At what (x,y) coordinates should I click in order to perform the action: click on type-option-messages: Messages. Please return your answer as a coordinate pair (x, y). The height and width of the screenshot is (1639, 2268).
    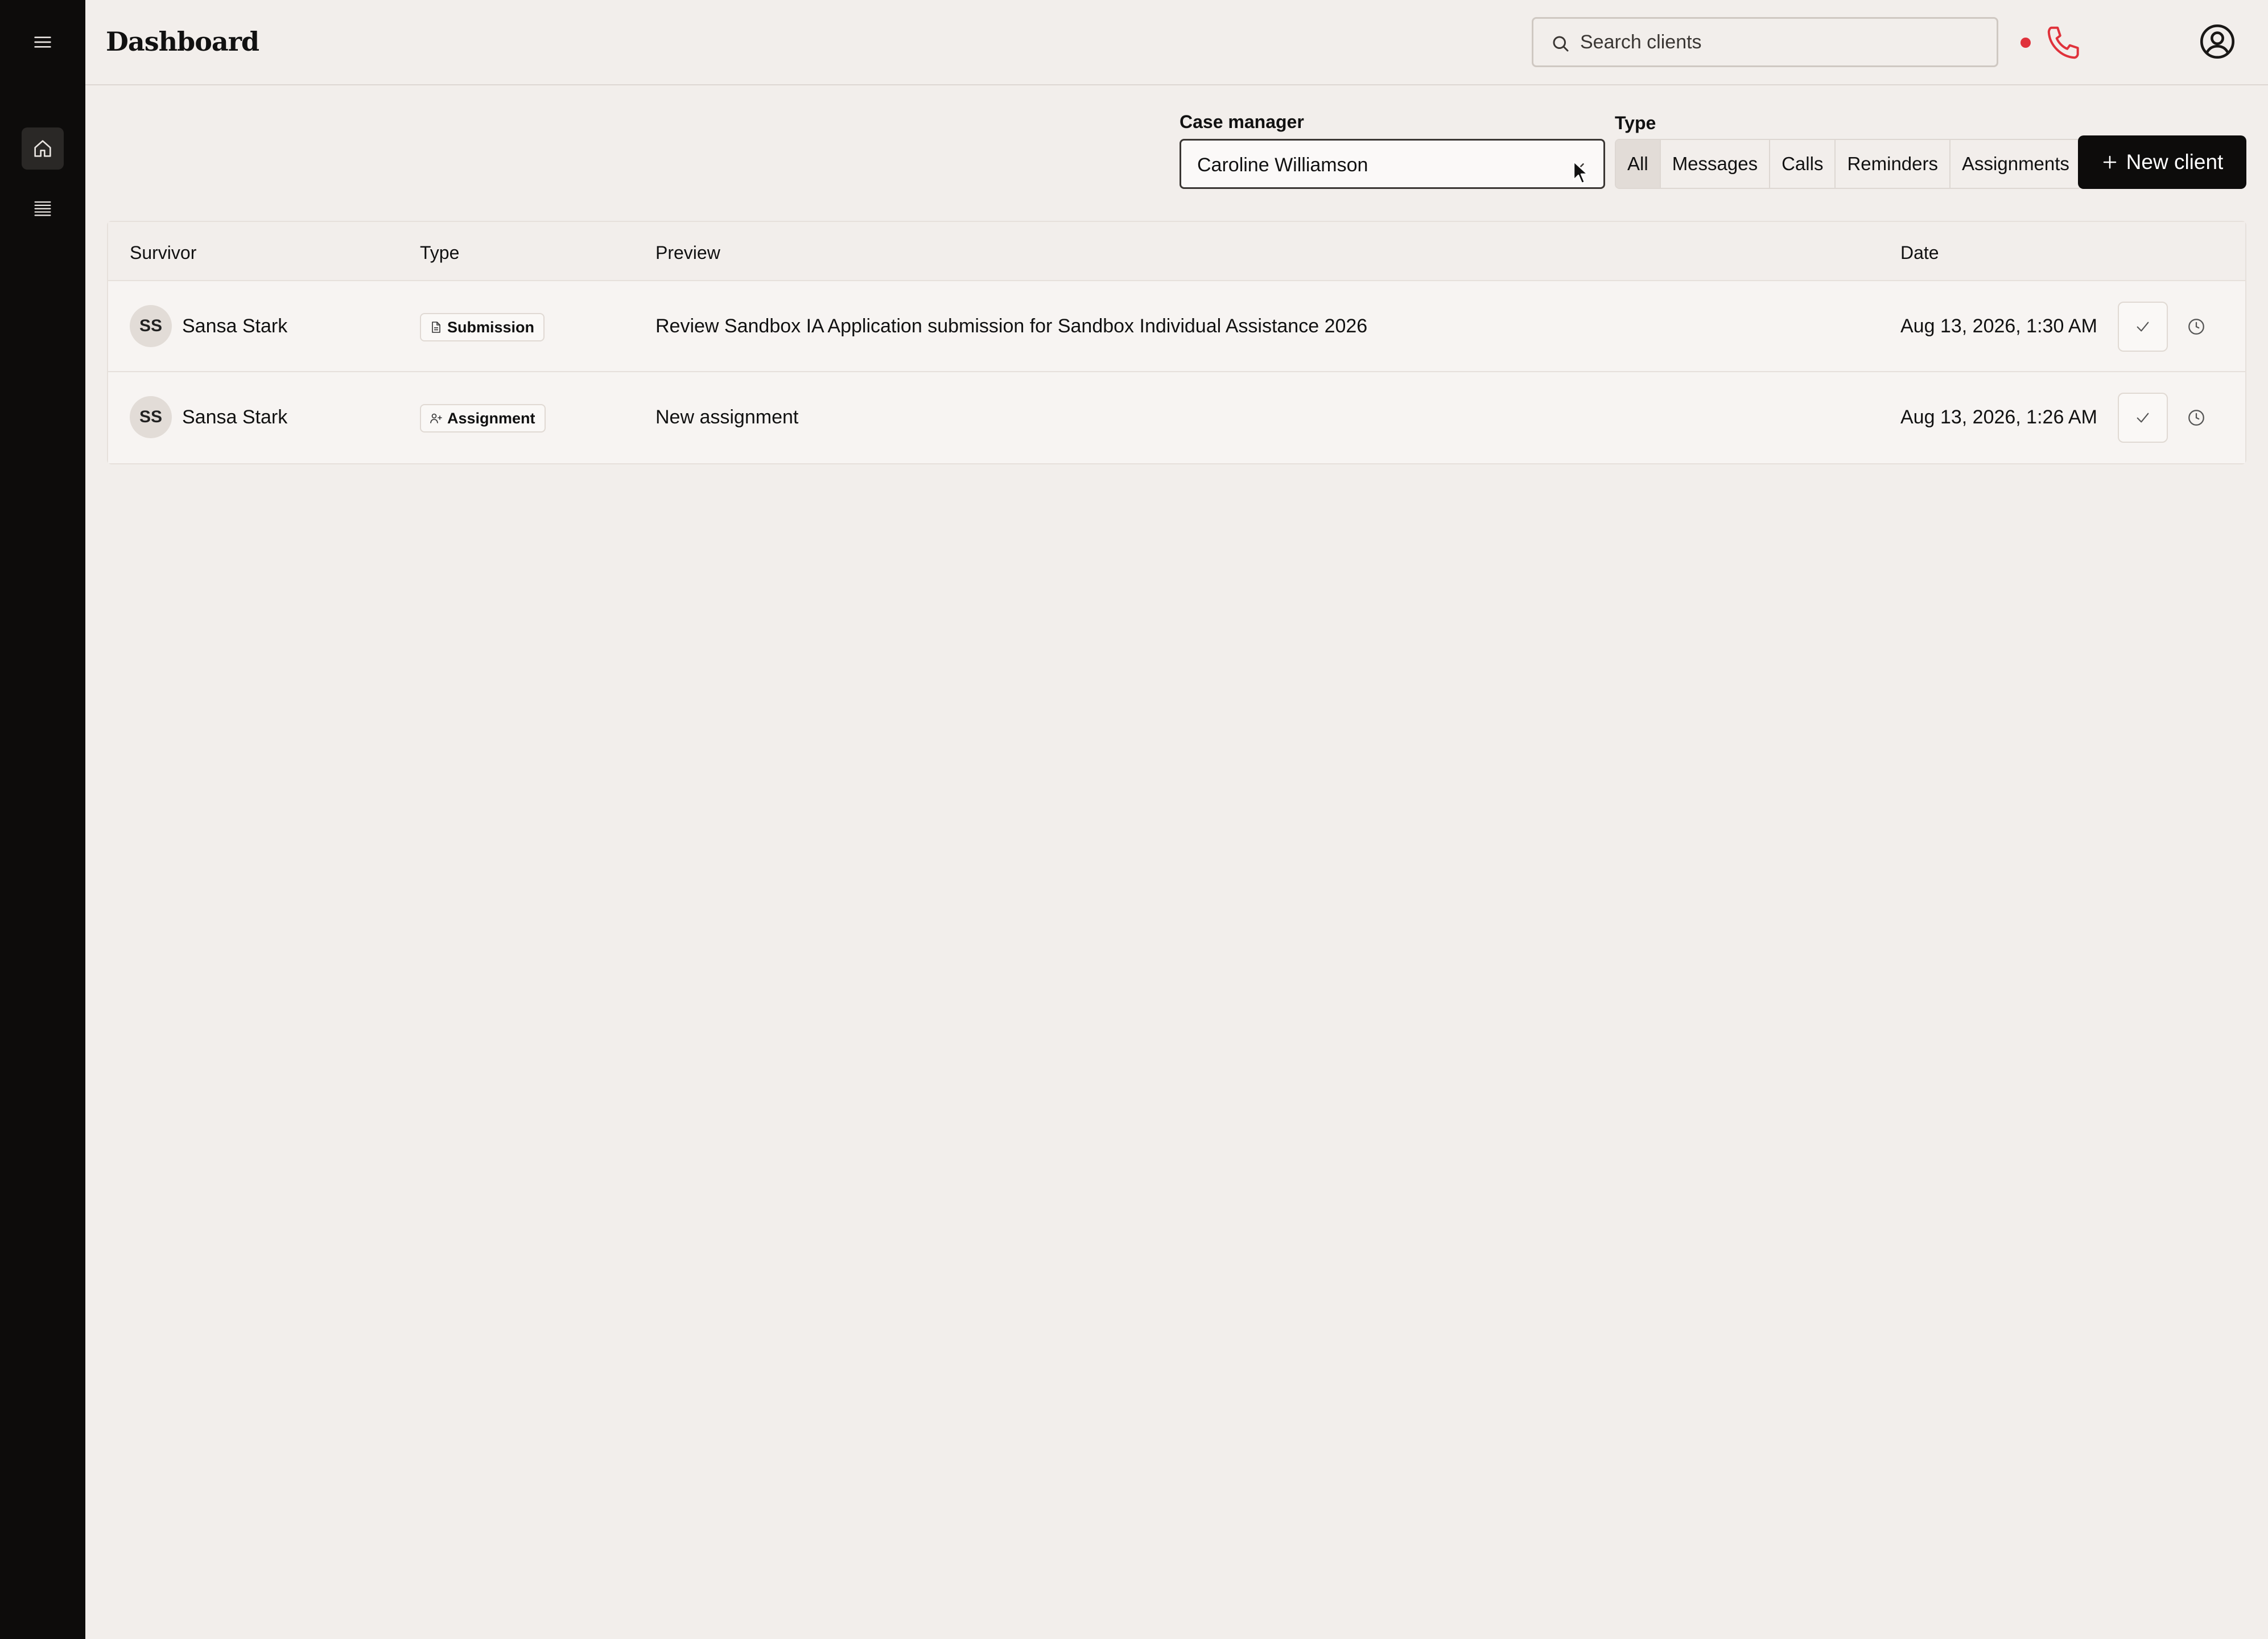
    Looking at the image, I should click on (1716, 164).